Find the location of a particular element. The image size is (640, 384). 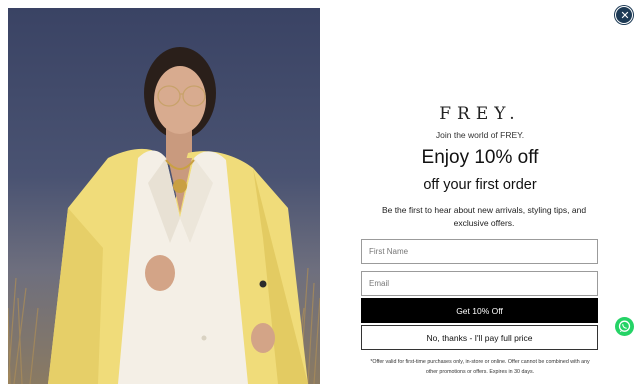

first-name-field is located at coordinates (479, 251).